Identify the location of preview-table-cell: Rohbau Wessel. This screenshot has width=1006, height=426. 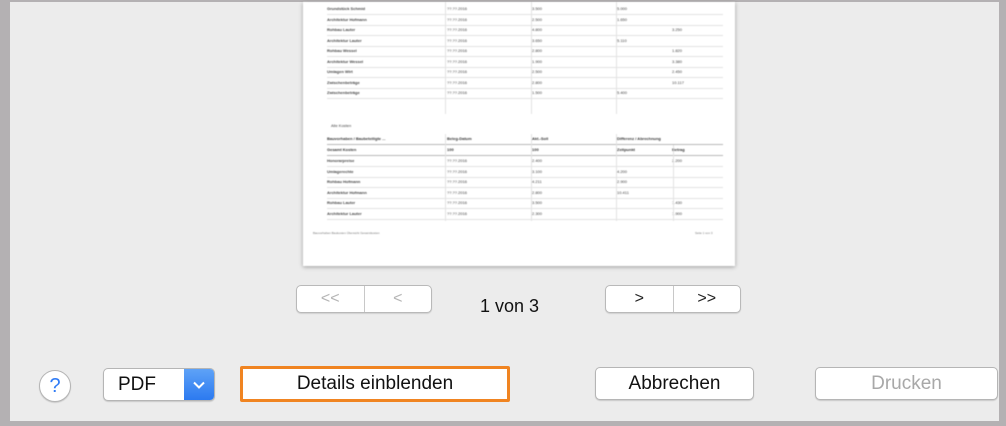
(342, 50).